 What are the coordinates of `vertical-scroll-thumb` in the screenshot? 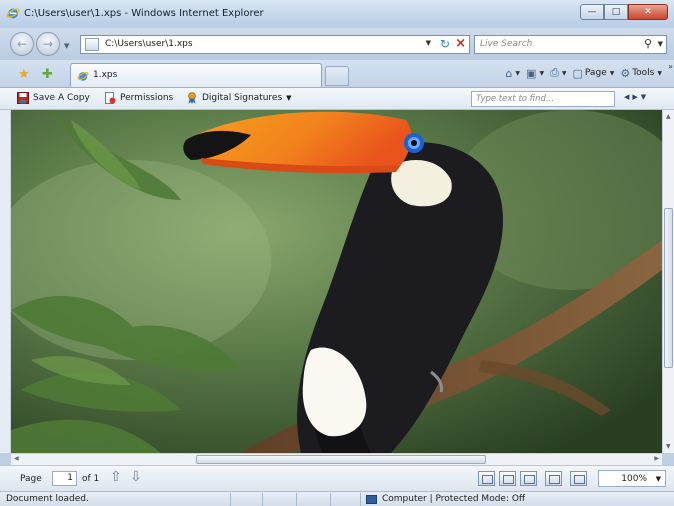 It's located at (668, 288).